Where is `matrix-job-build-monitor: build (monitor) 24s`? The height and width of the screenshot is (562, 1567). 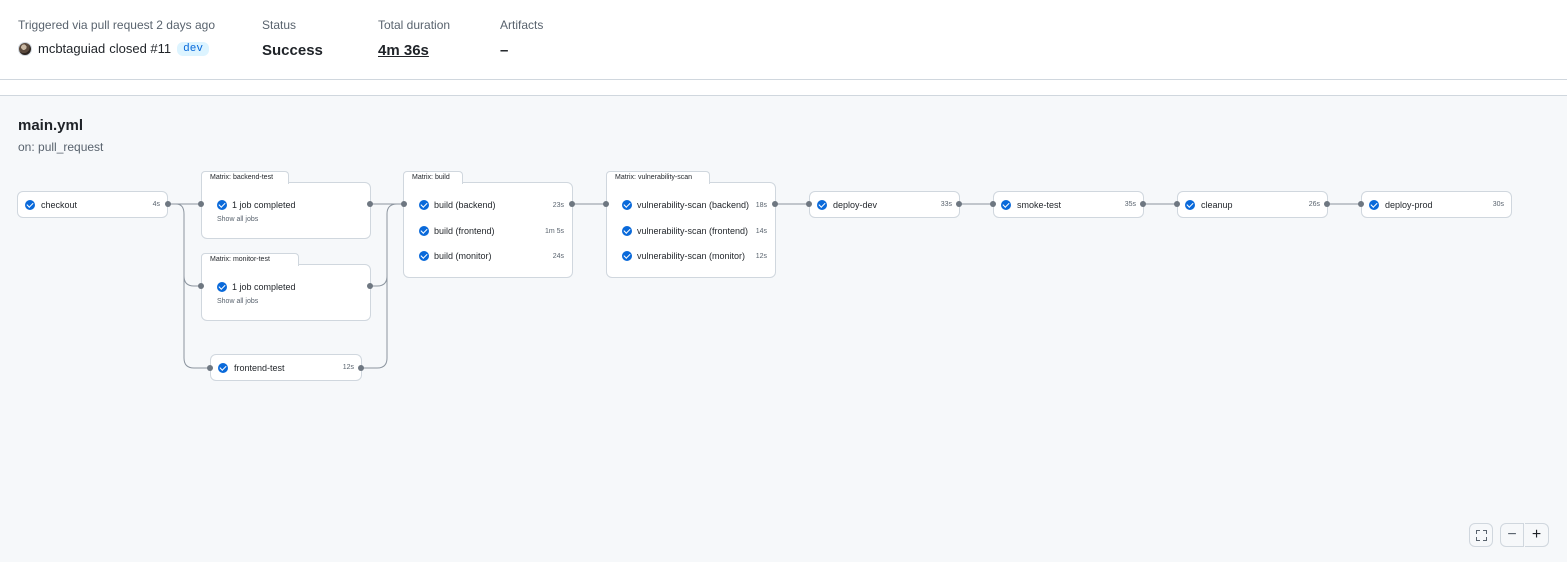 matrix-job-build-monitor: build (monitor) 24s is located at coordinates (491, 256).